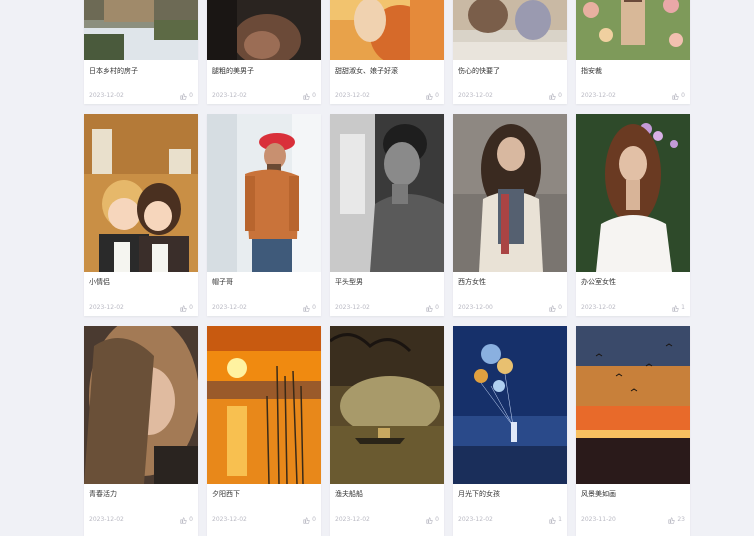  Describe the element at coordinates (387, 71) in the screenshot. I see `card-title: 甜甜淑女、娘子好滚` at that location.